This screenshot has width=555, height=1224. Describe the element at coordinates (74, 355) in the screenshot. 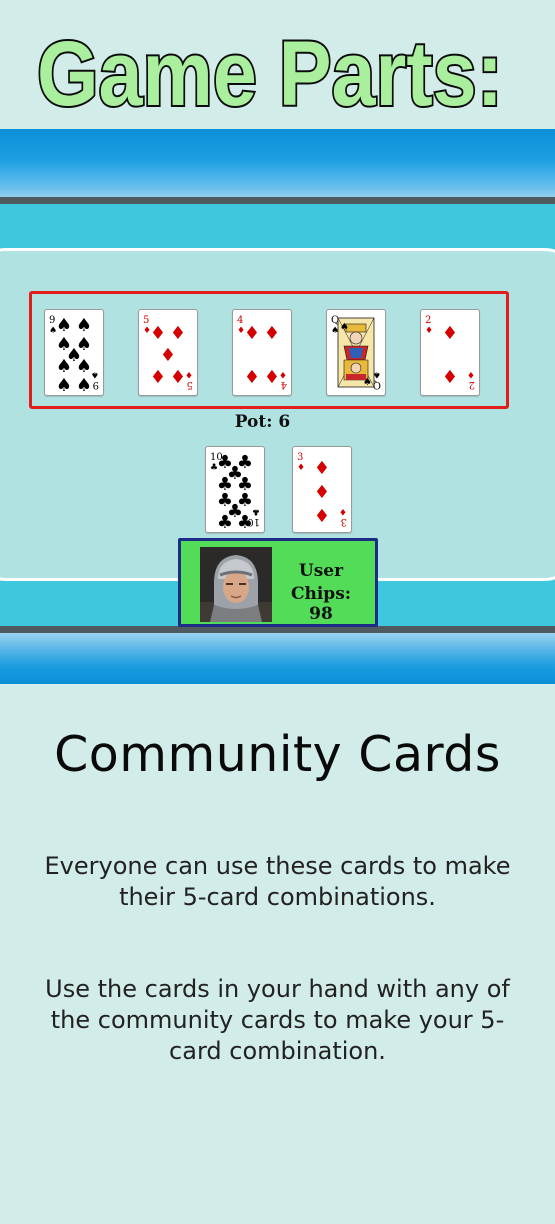

I see `card-face: 9♠9♠♠ ♠♠ ♠♠♠ ♠♠ ♠` at that location.